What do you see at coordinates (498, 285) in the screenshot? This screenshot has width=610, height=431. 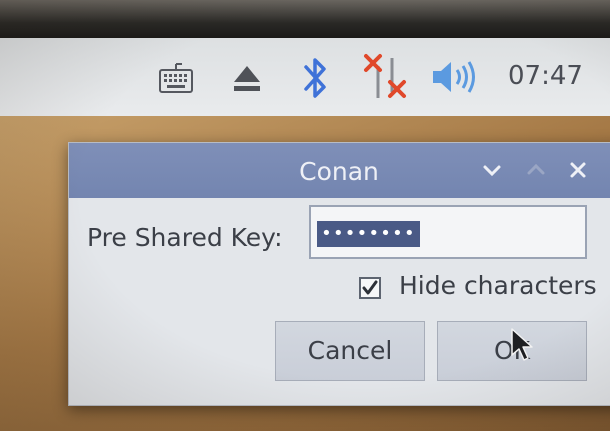 I see `hide-characters-label: Hide characters` at bounding box center [498, 285].